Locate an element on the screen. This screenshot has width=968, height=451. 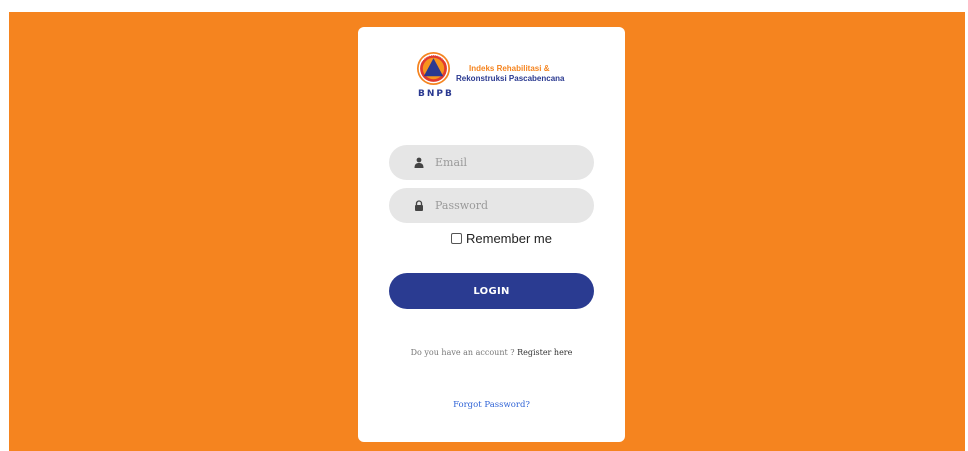
email-field-container is located at coordinates (491, 162).